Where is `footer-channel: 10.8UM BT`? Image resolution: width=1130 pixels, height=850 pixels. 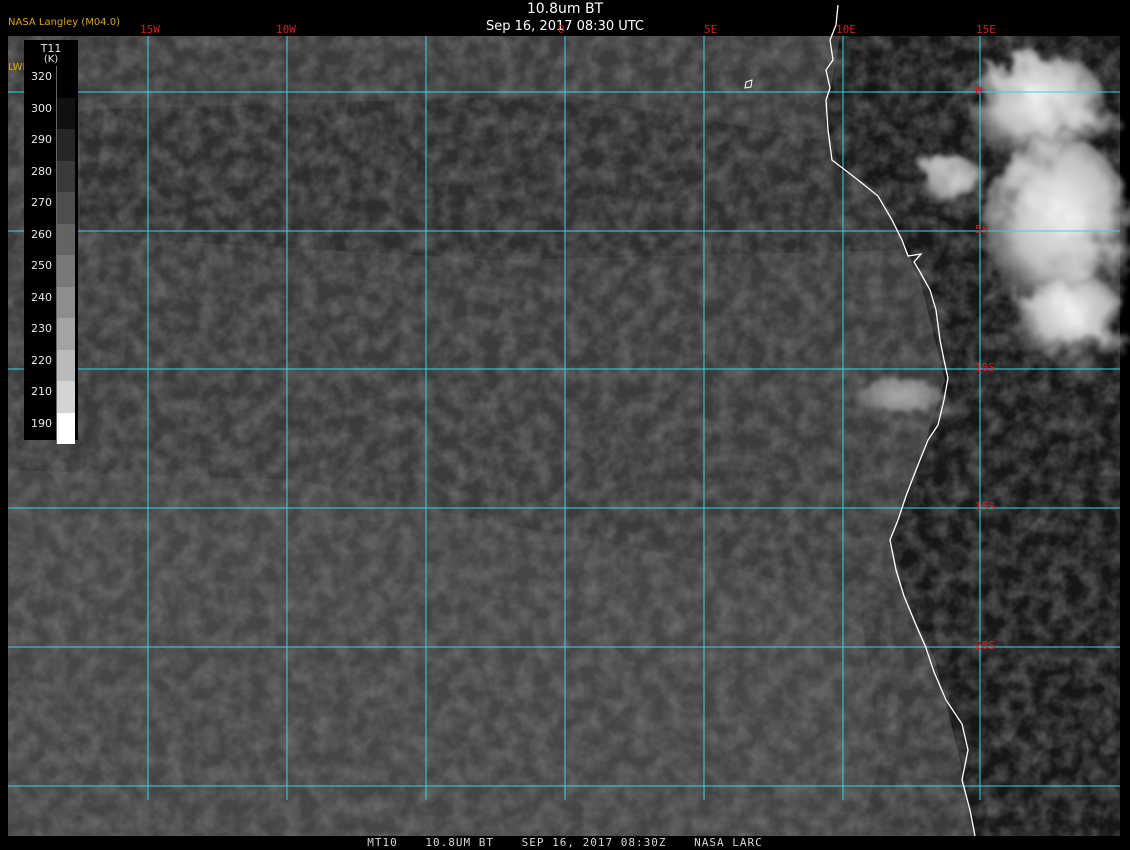
footer-channel: 10.8UM BT is located at coordinates (460, 842).